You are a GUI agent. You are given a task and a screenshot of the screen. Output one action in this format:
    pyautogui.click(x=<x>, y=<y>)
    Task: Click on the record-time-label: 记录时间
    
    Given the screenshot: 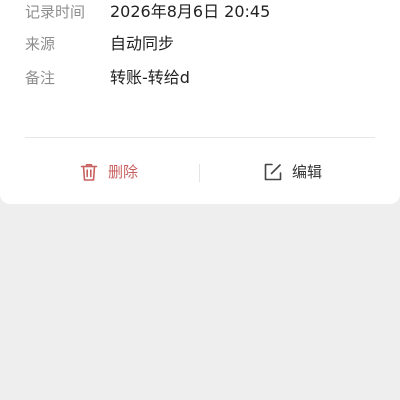 What is the action you would take?
    pyautogui.click(x=55, y=12)
    